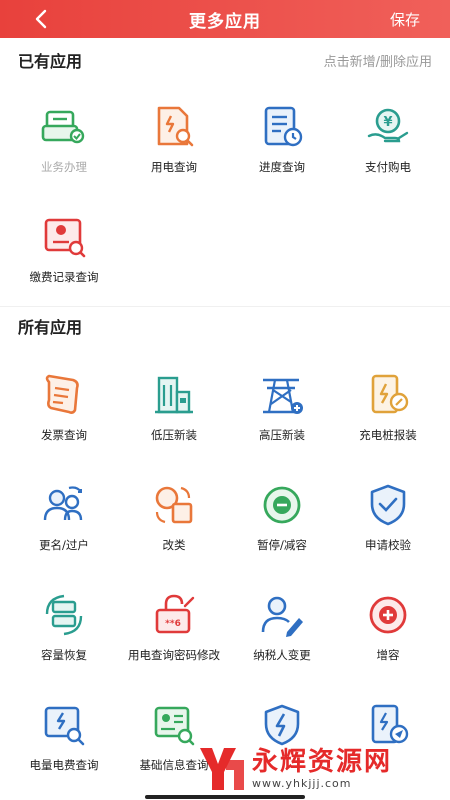 The height and width of the screenshot is (800, 450). I want to click on app-invoice: 发票查询, so click(64, 409).